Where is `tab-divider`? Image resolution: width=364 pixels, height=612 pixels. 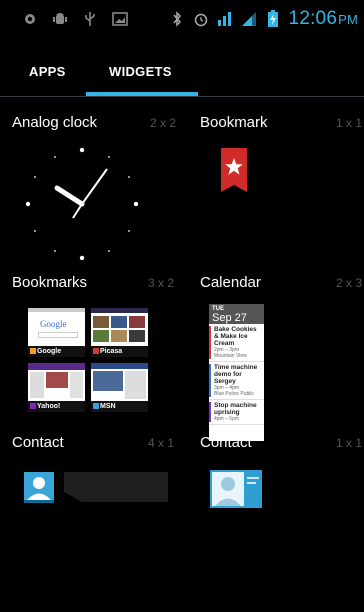
tab-divider is located at coordinates (182, 96).